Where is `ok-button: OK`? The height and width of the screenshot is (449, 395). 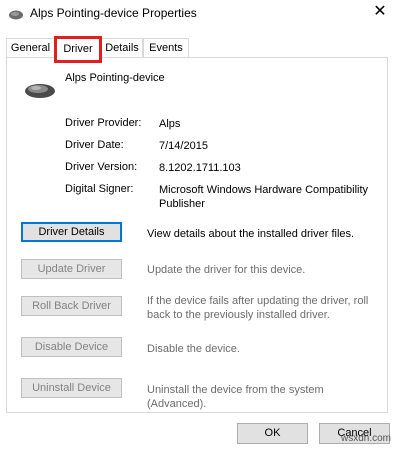
ok-button: OK is located at coordinates (272, 433).